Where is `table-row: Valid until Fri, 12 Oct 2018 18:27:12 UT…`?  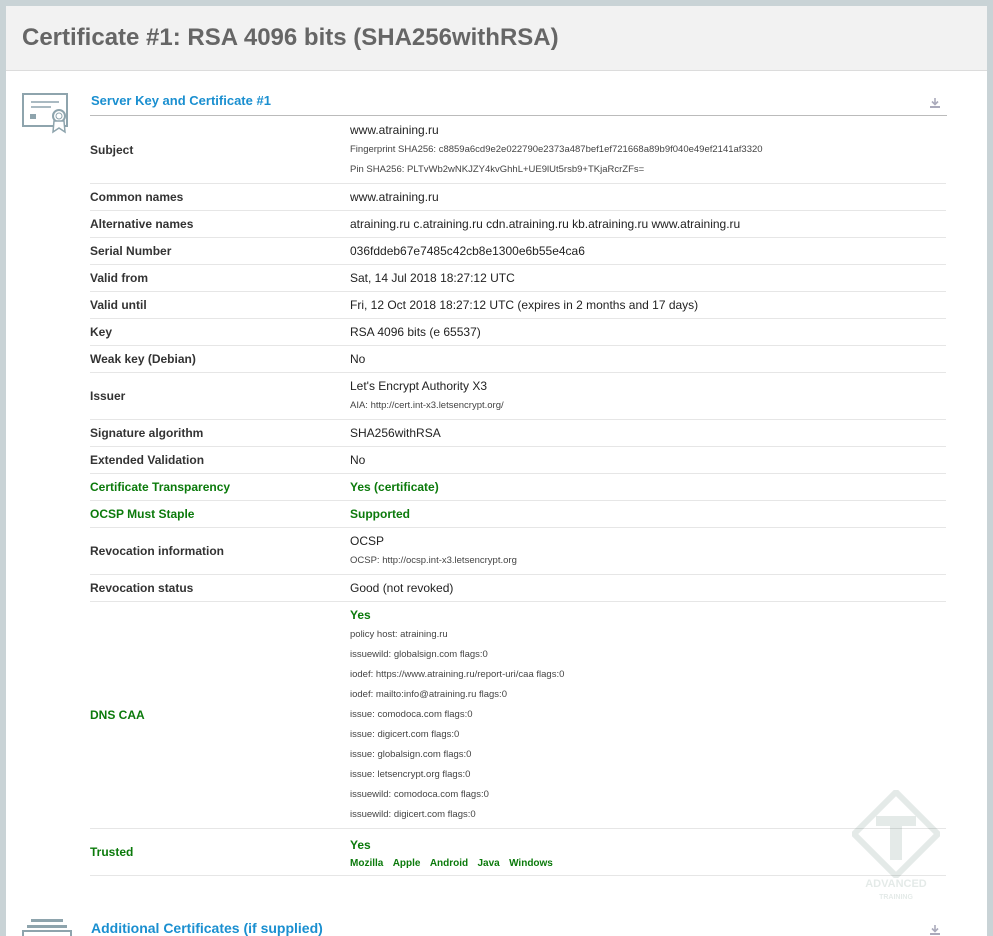
table-row: Valid until Fri, 12 Oct 2018 18:27:12 UT… is located at coordinates (518, 305).